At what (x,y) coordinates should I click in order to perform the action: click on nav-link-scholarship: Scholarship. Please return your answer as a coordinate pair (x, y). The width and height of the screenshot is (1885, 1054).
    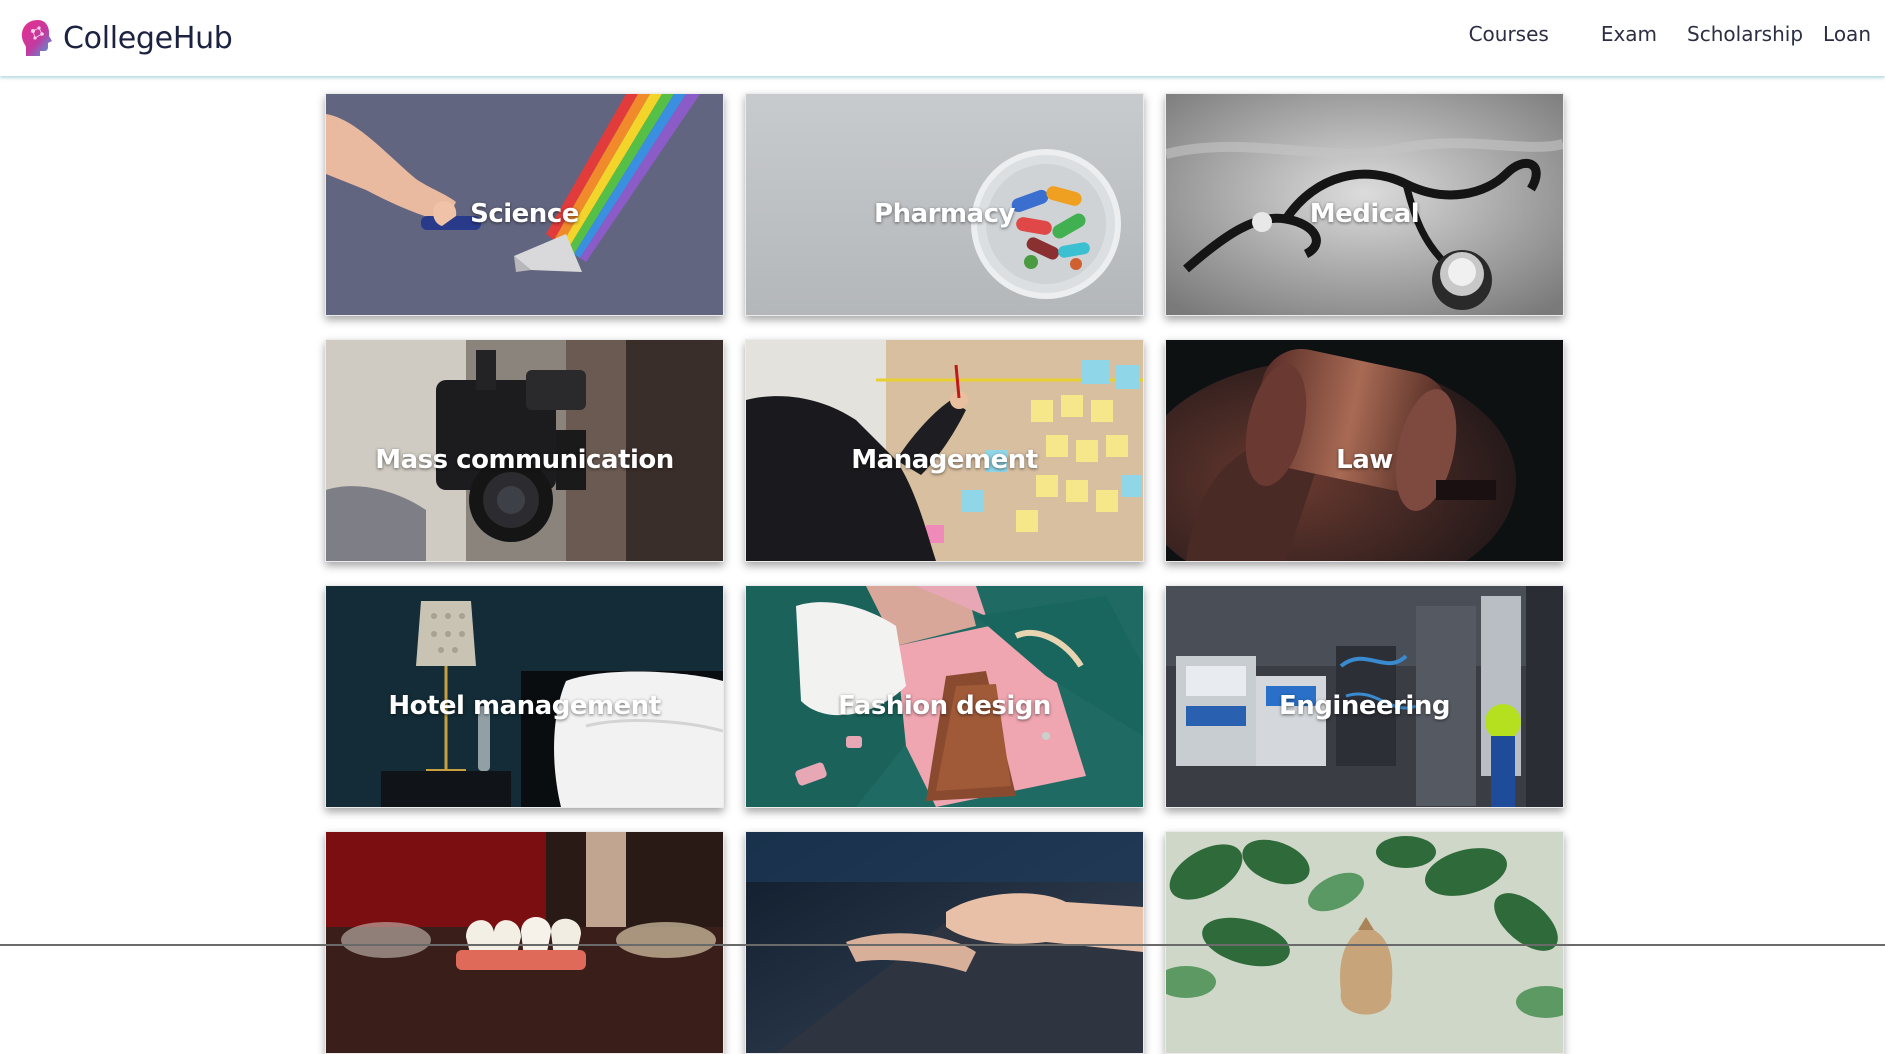
    Looking at the image, I should click on (1745, 34).